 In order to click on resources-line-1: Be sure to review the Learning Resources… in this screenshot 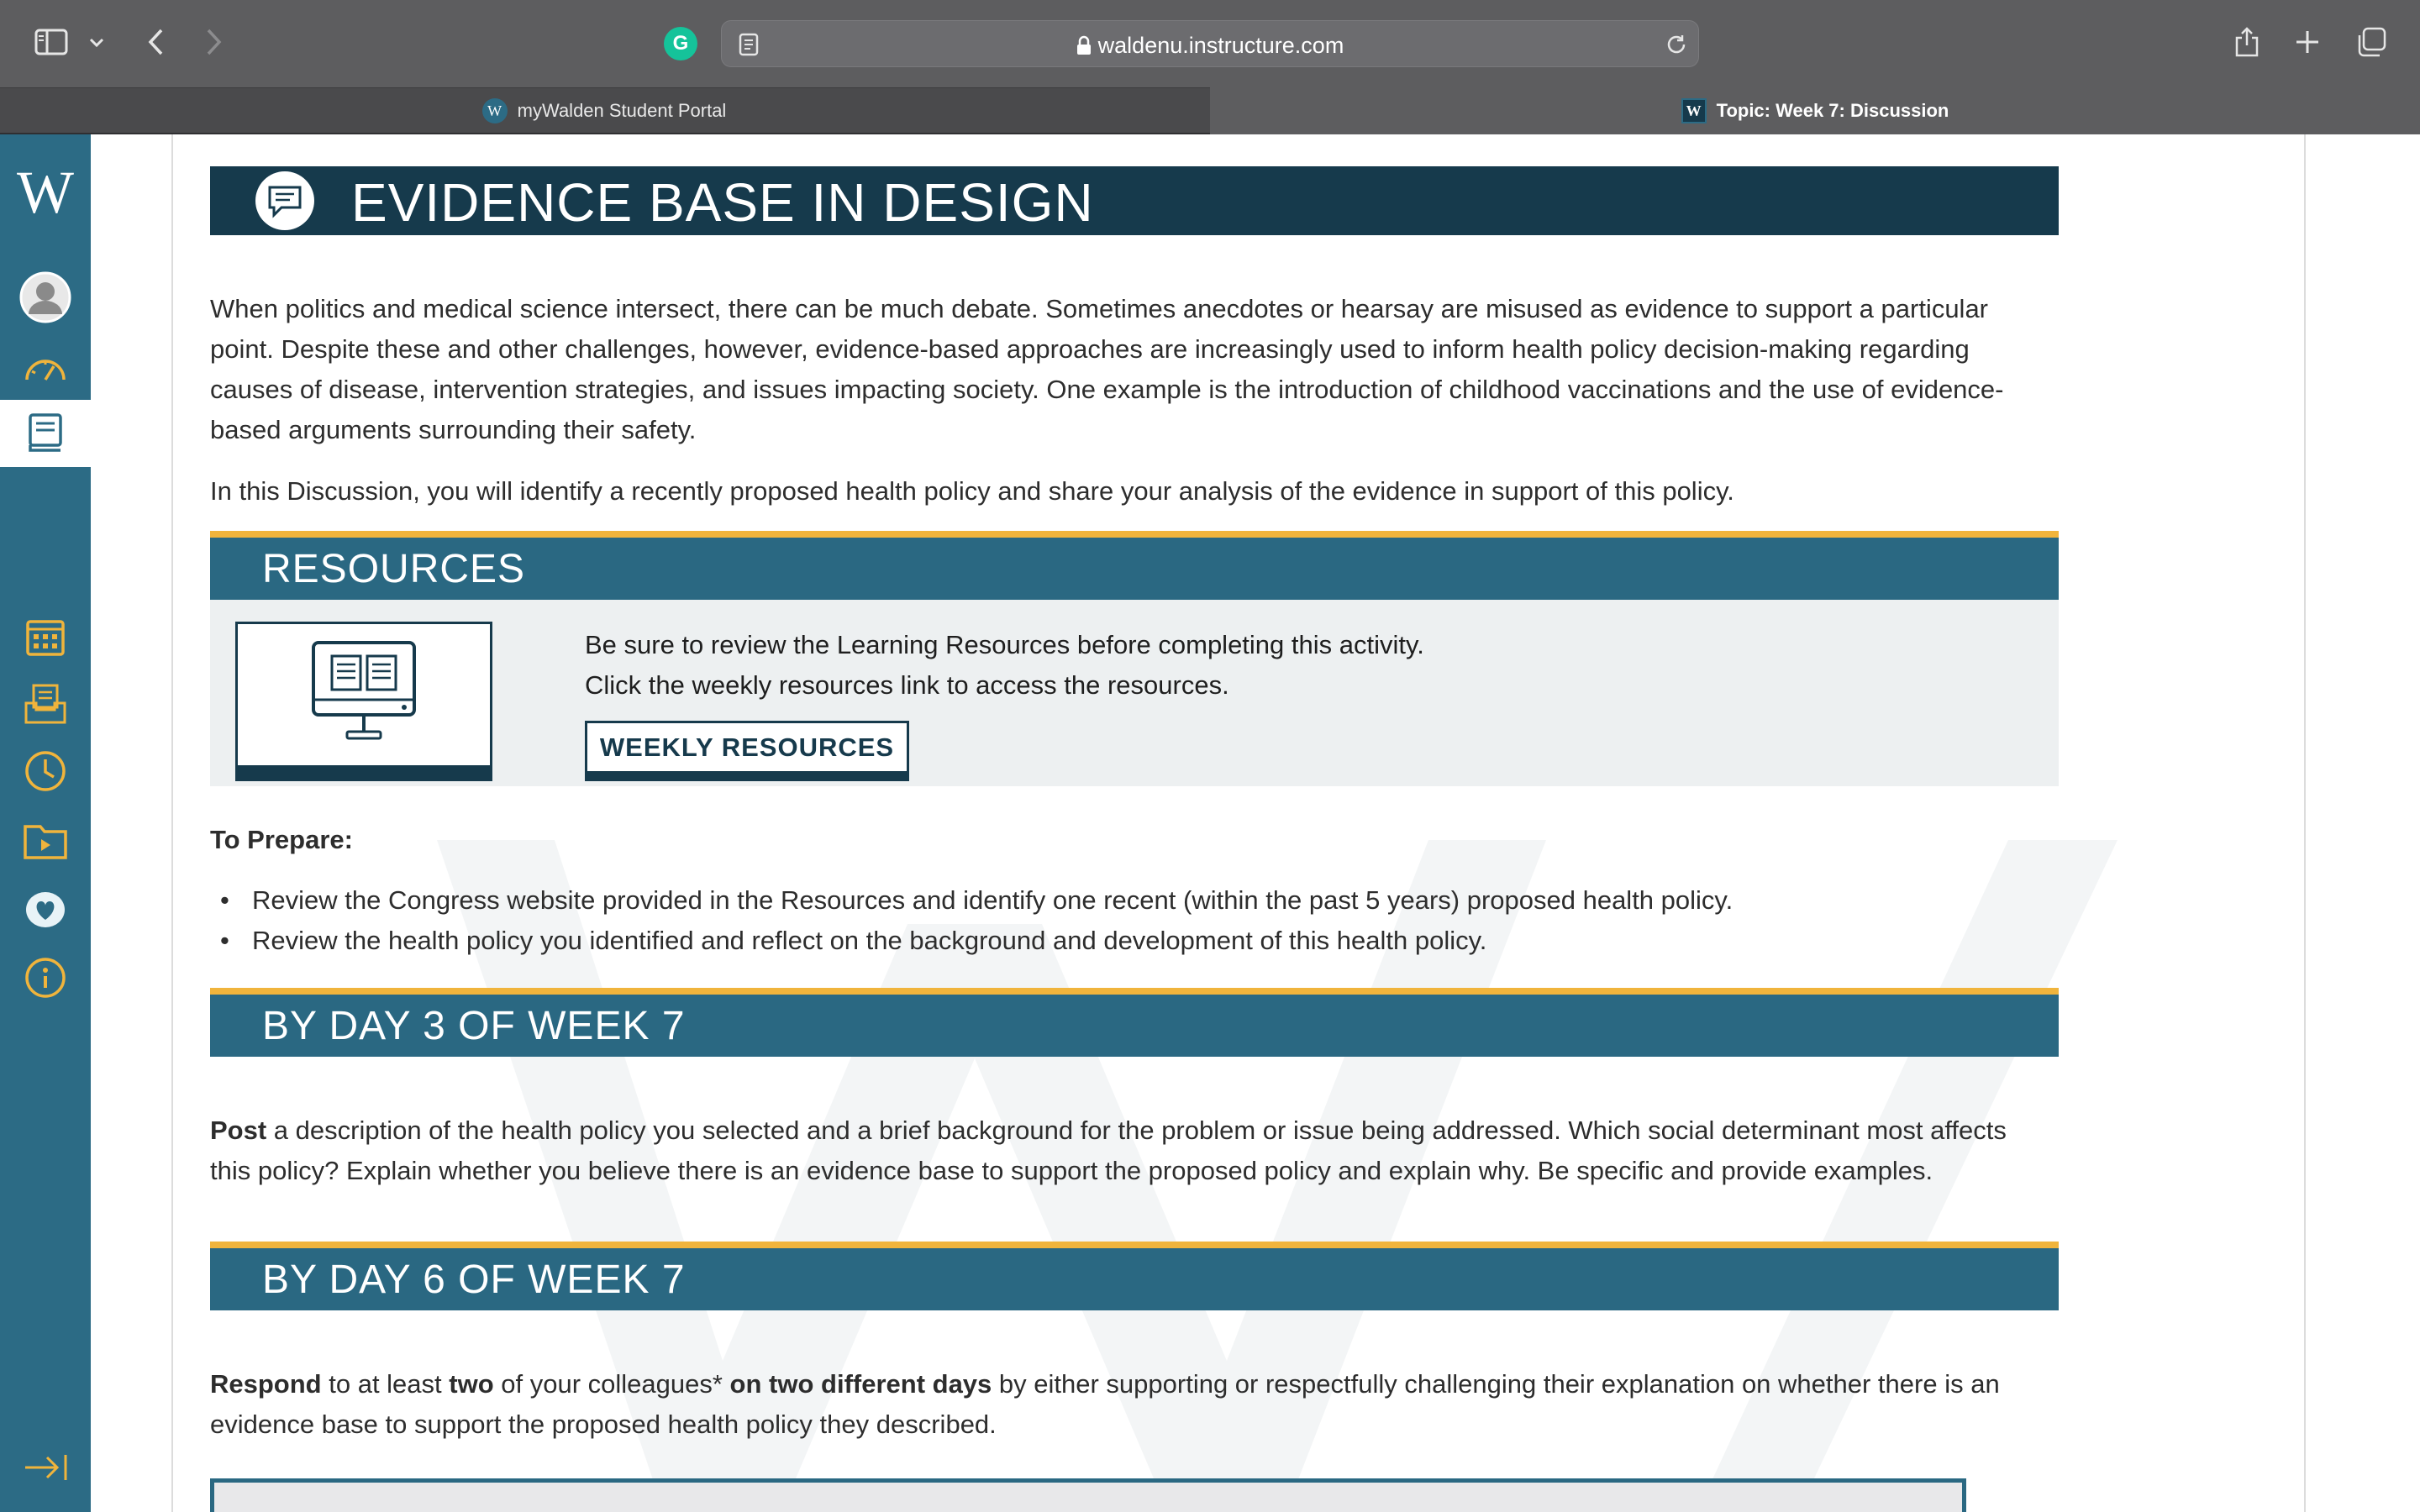, I will do `click(1004, 644)`.